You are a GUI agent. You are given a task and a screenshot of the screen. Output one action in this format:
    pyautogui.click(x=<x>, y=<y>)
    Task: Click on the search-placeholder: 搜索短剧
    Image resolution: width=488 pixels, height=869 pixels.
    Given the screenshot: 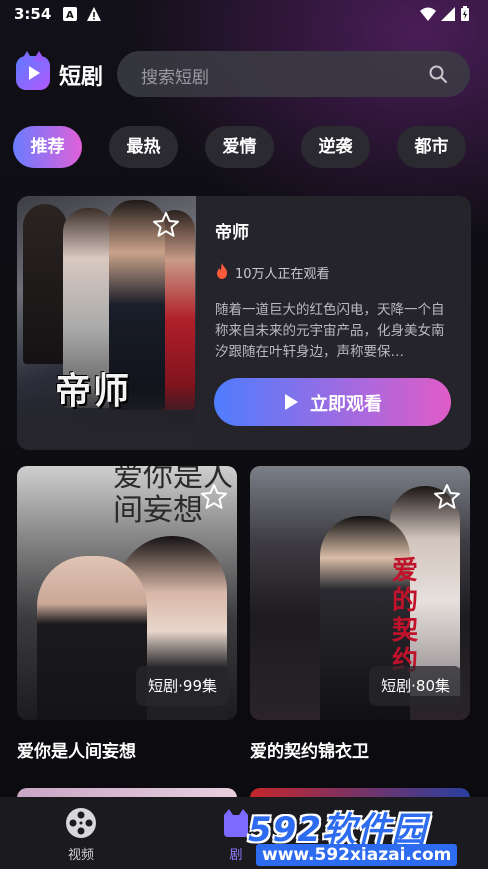 What is the action you would take?
    pyautogui.click(x=175, y=78)
    